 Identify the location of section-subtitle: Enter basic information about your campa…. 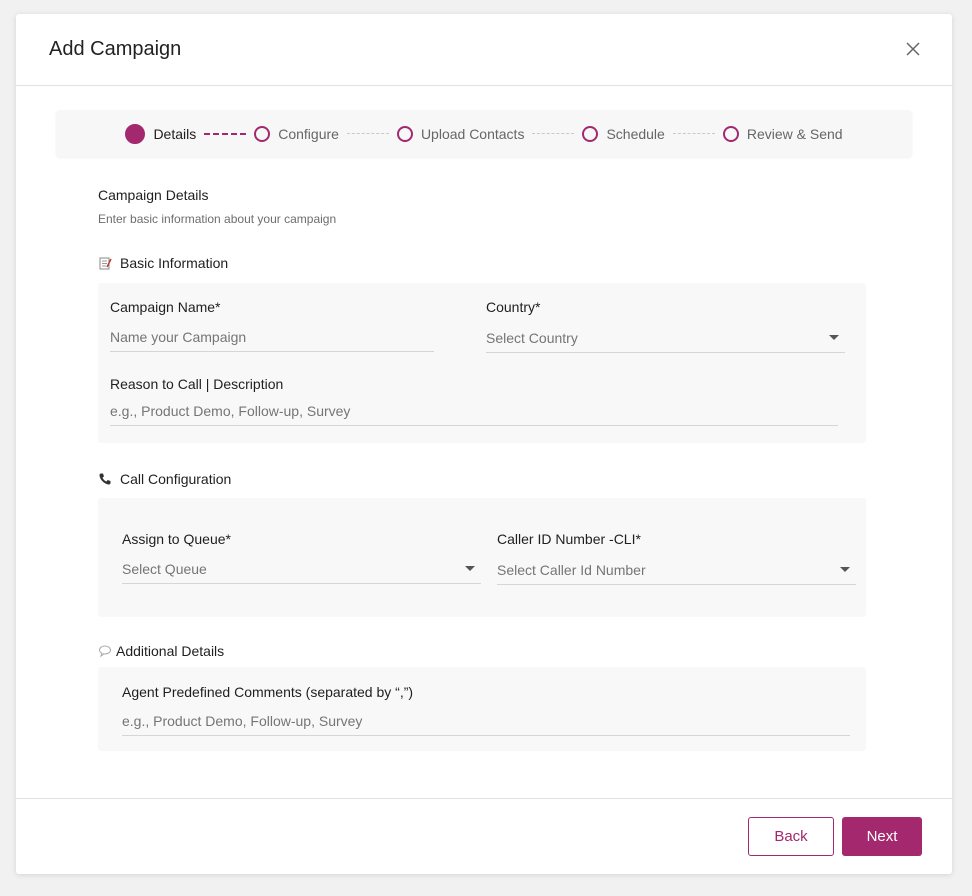
(217, 219).